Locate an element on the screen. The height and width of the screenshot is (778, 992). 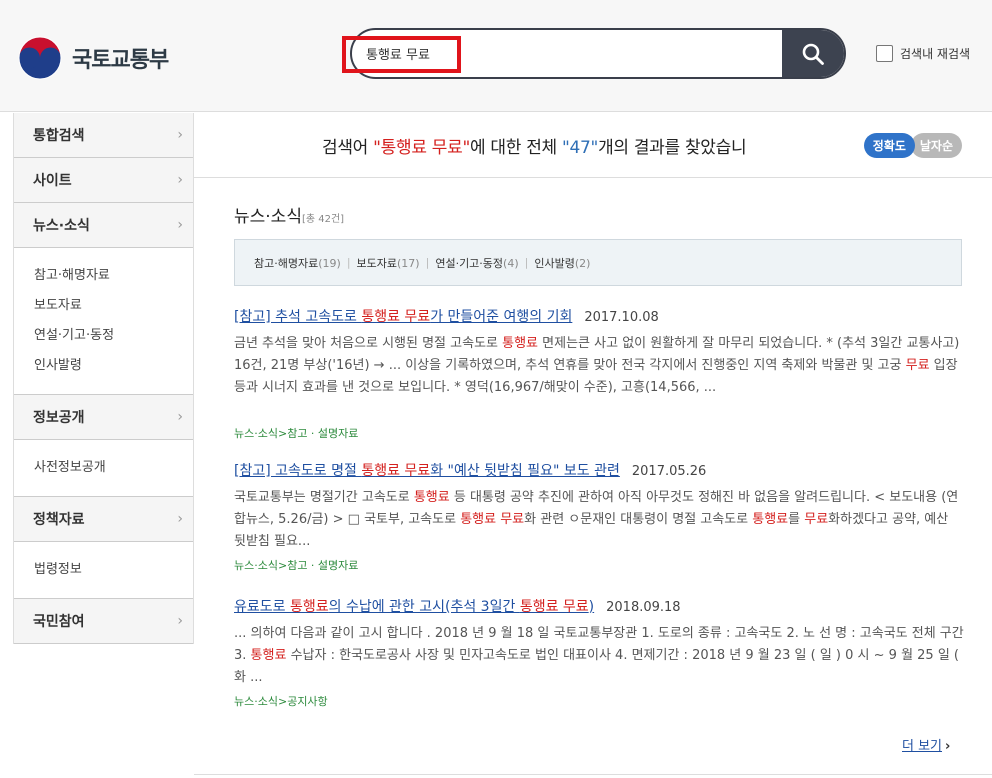
more-link: 더 보기 › is located at coordinates (926, 744).